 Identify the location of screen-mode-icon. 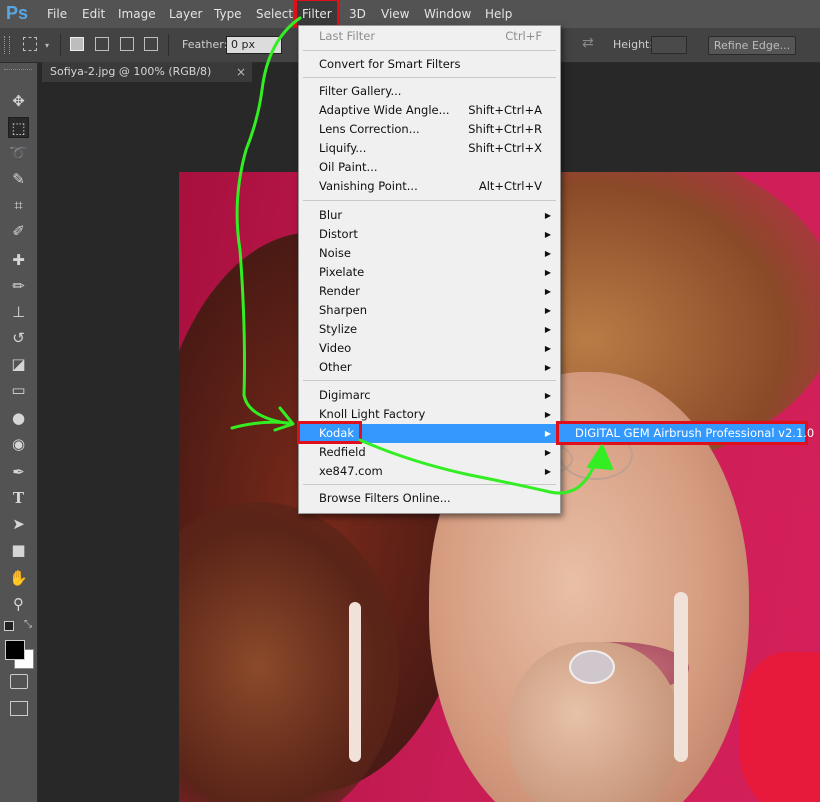
(19, 708).